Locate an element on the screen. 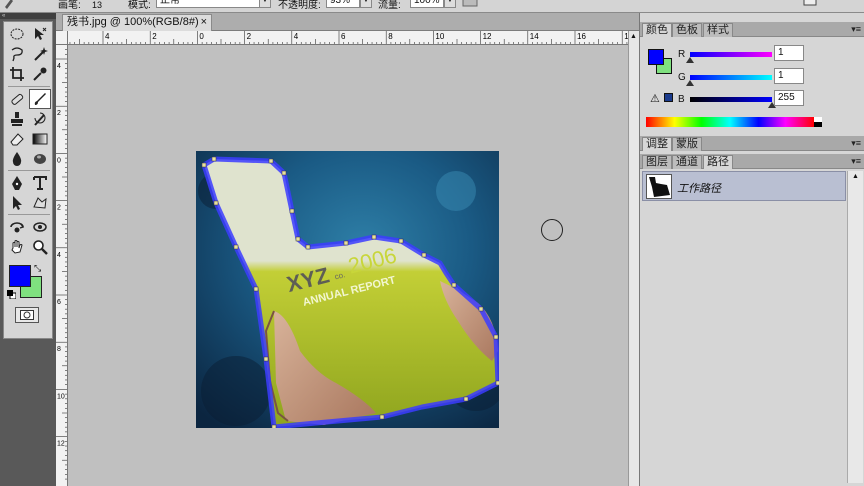 The image size is (864, 486). magic-wand-tool-icon is located at coordinates (40, 54).